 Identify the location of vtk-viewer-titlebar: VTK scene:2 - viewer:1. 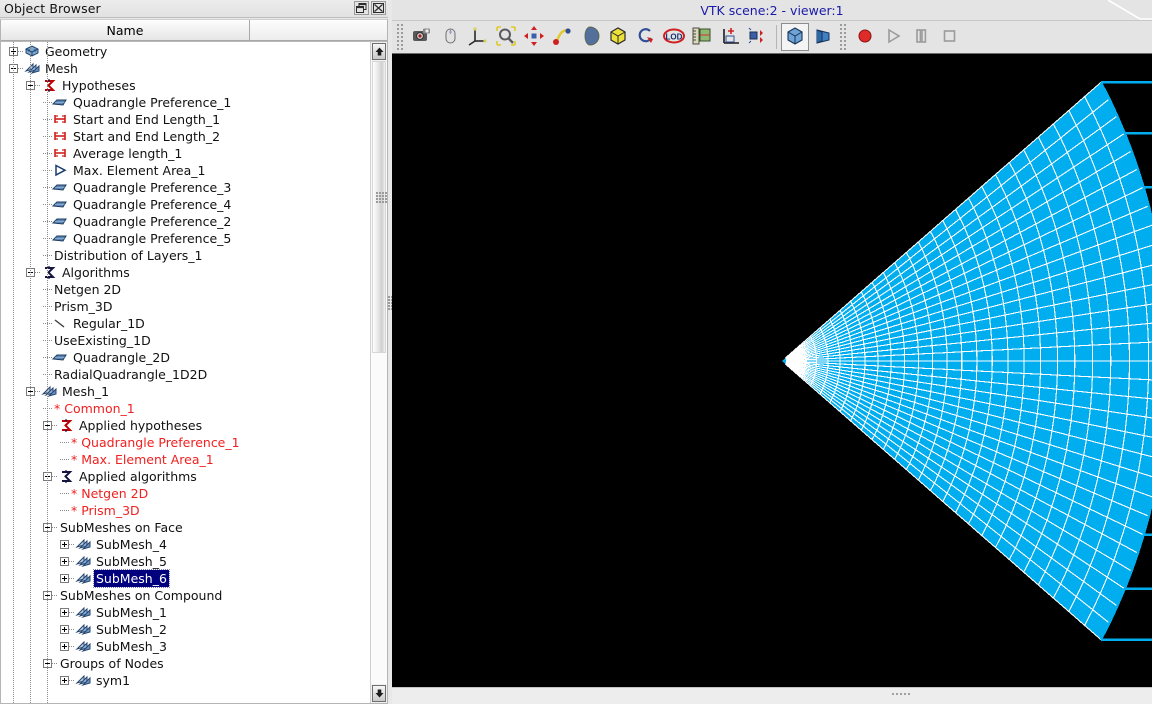
(772, 10).